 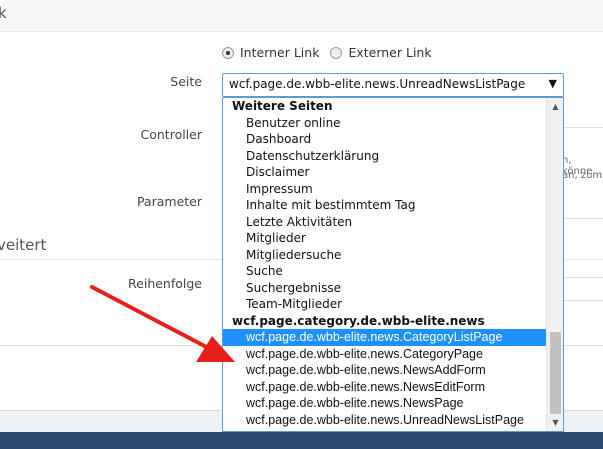 I want to click on internal-link-radio, so click(x=228, y=52).